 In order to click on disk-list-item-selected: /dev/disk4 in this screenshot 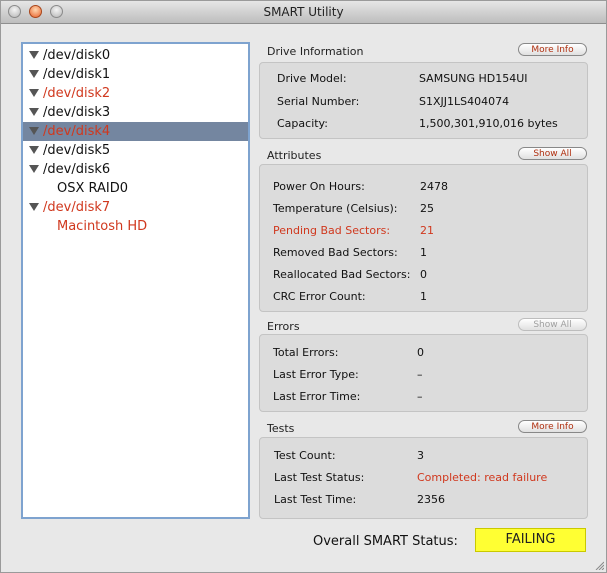, I will do `click(135, 131)`.